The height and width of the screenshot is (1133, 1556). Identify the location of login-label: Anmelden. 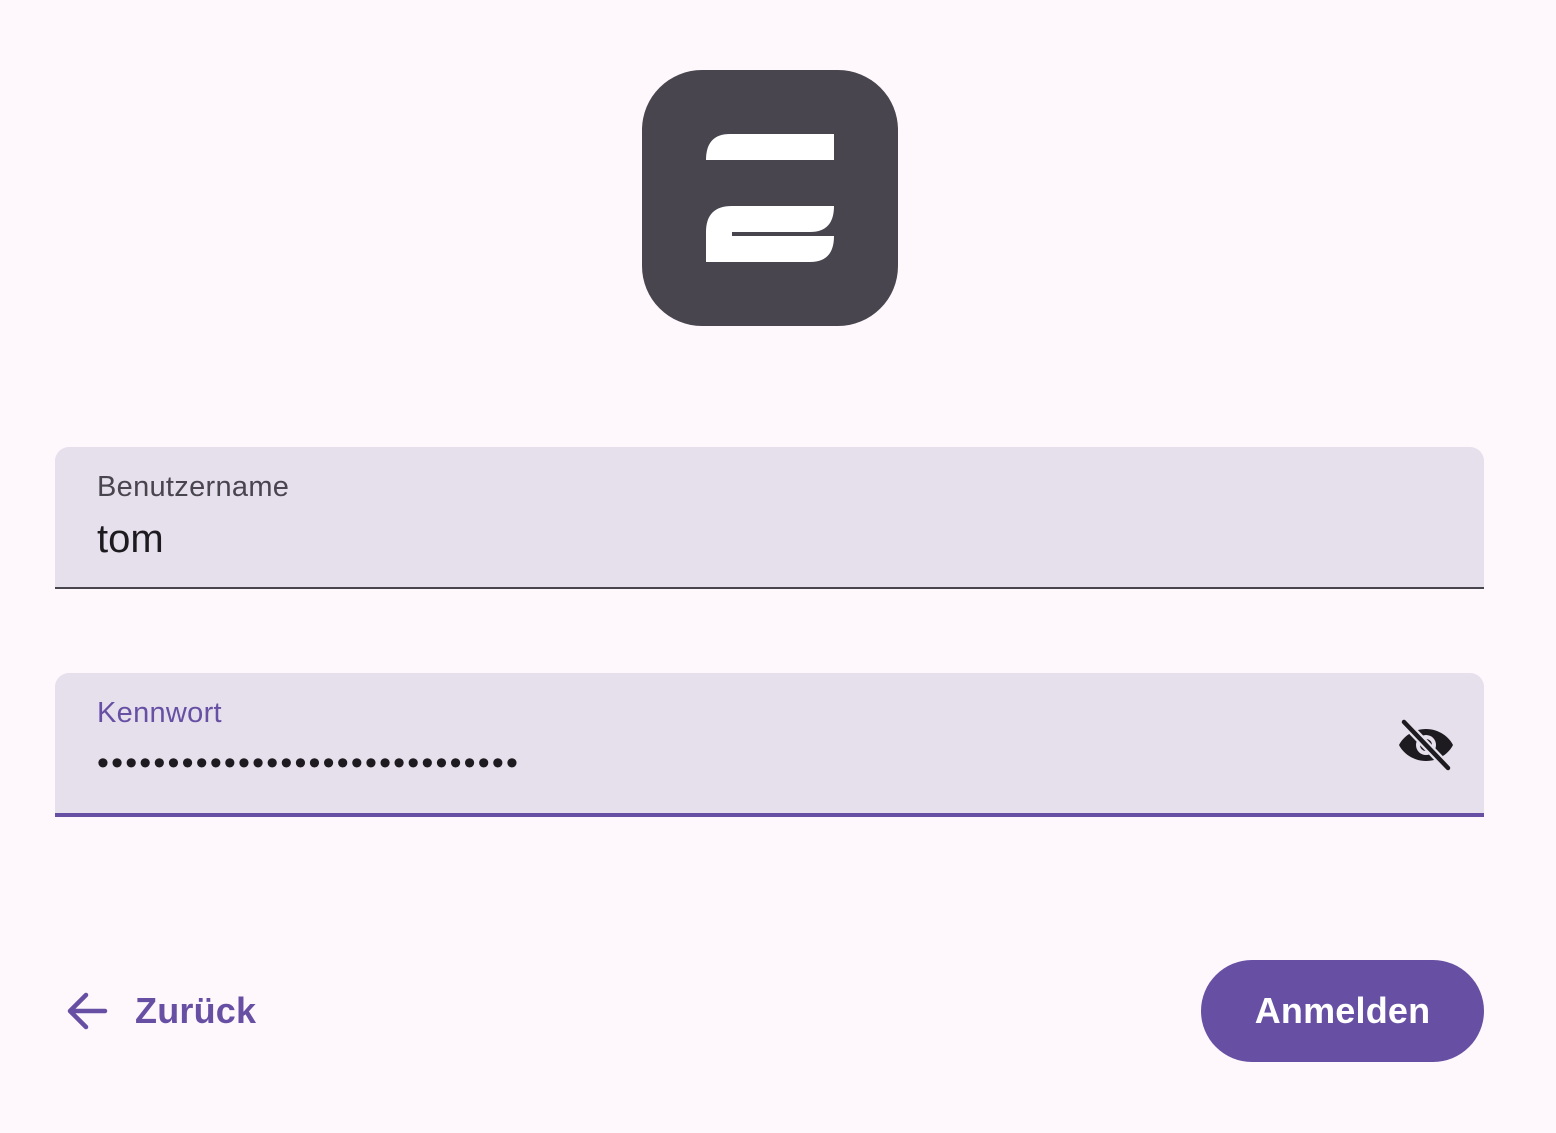
(1342, 1010).